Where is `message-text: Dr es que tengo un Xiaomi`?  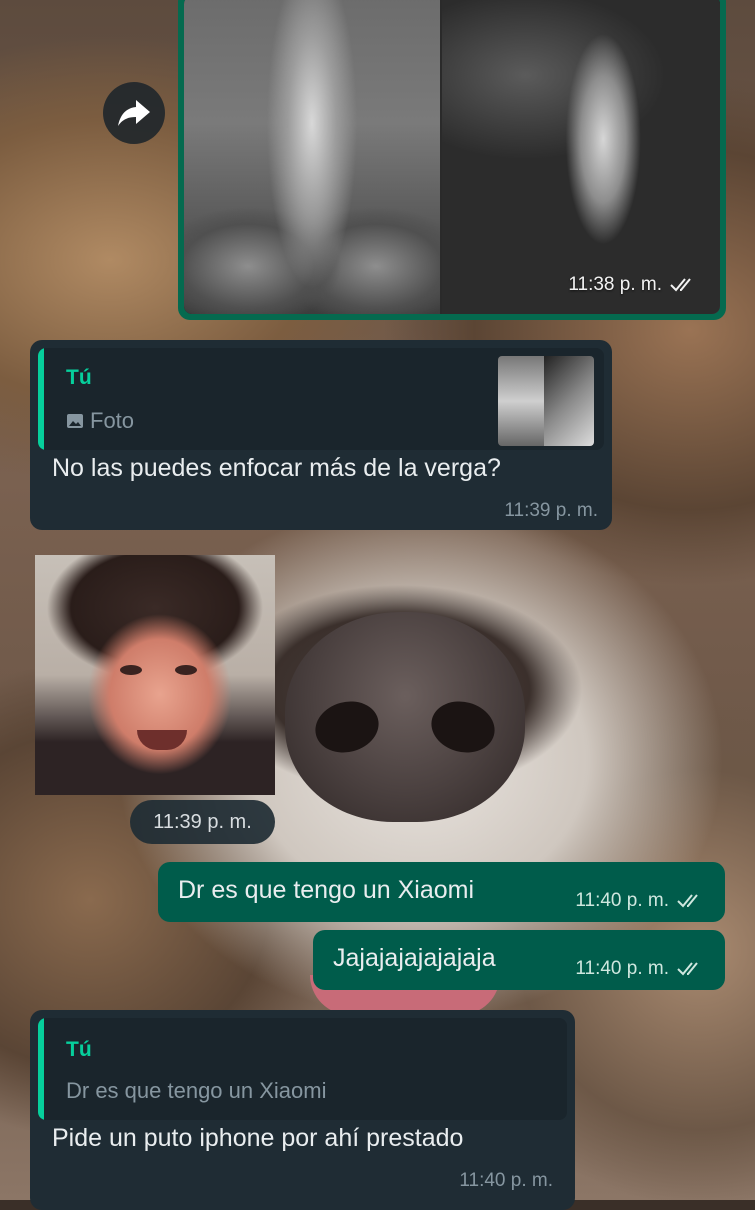 message-text: Dr es que tengo un Xiaomi is located at coordinates (326, 890).